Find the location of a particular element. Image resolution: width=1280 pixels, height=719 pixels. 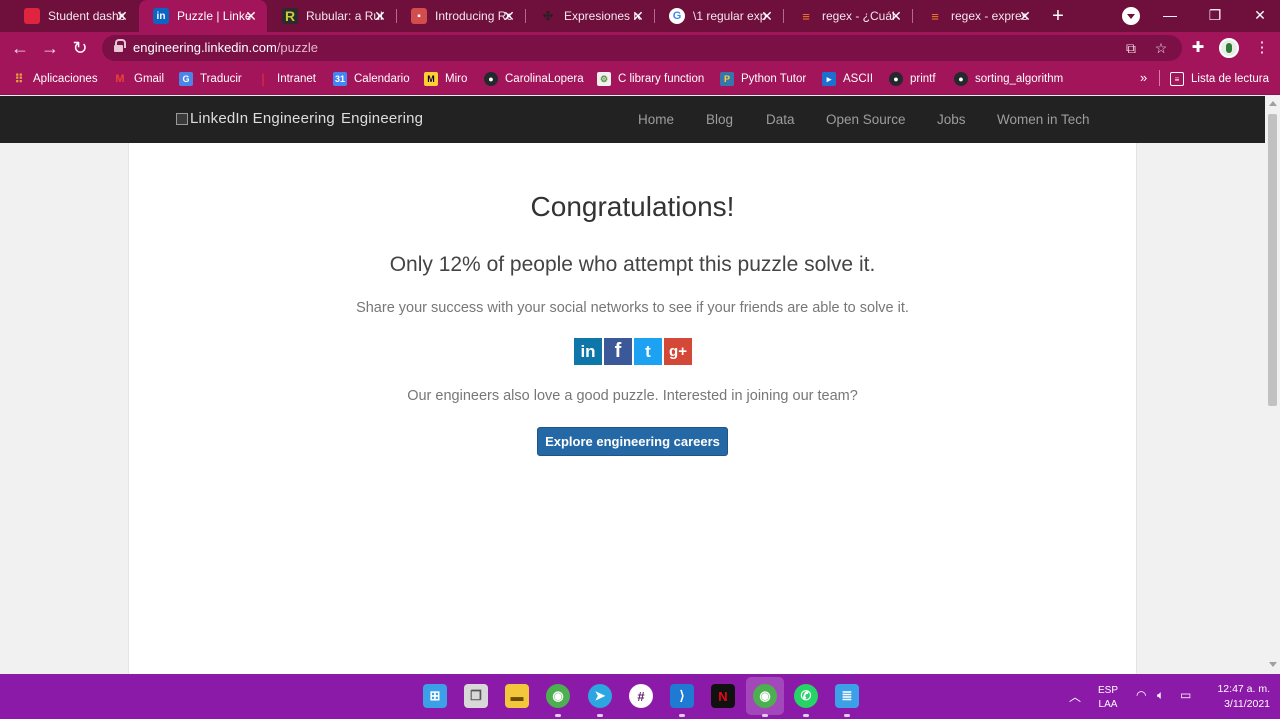

bookmark-aplicaciones: ⠿ Aplicaciones is located at coordinates (55, 79).